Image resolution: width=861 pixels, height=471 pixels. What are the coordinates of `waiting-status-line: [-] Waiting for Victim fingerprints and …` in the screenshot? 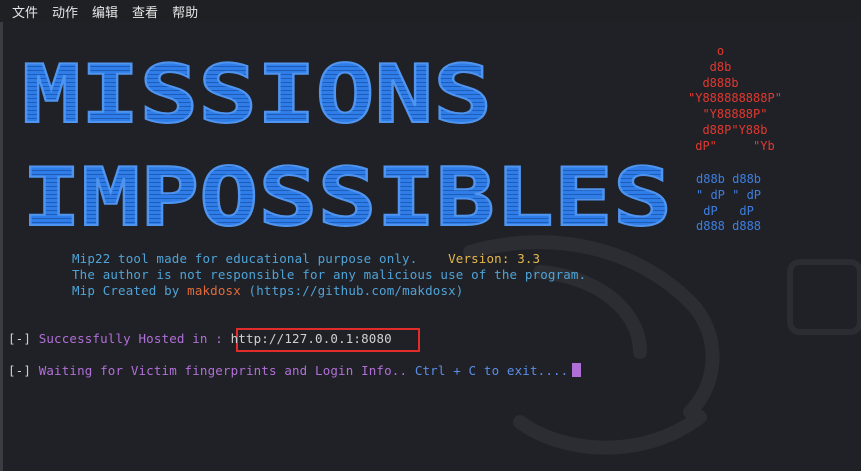 It's located at (295, 370).